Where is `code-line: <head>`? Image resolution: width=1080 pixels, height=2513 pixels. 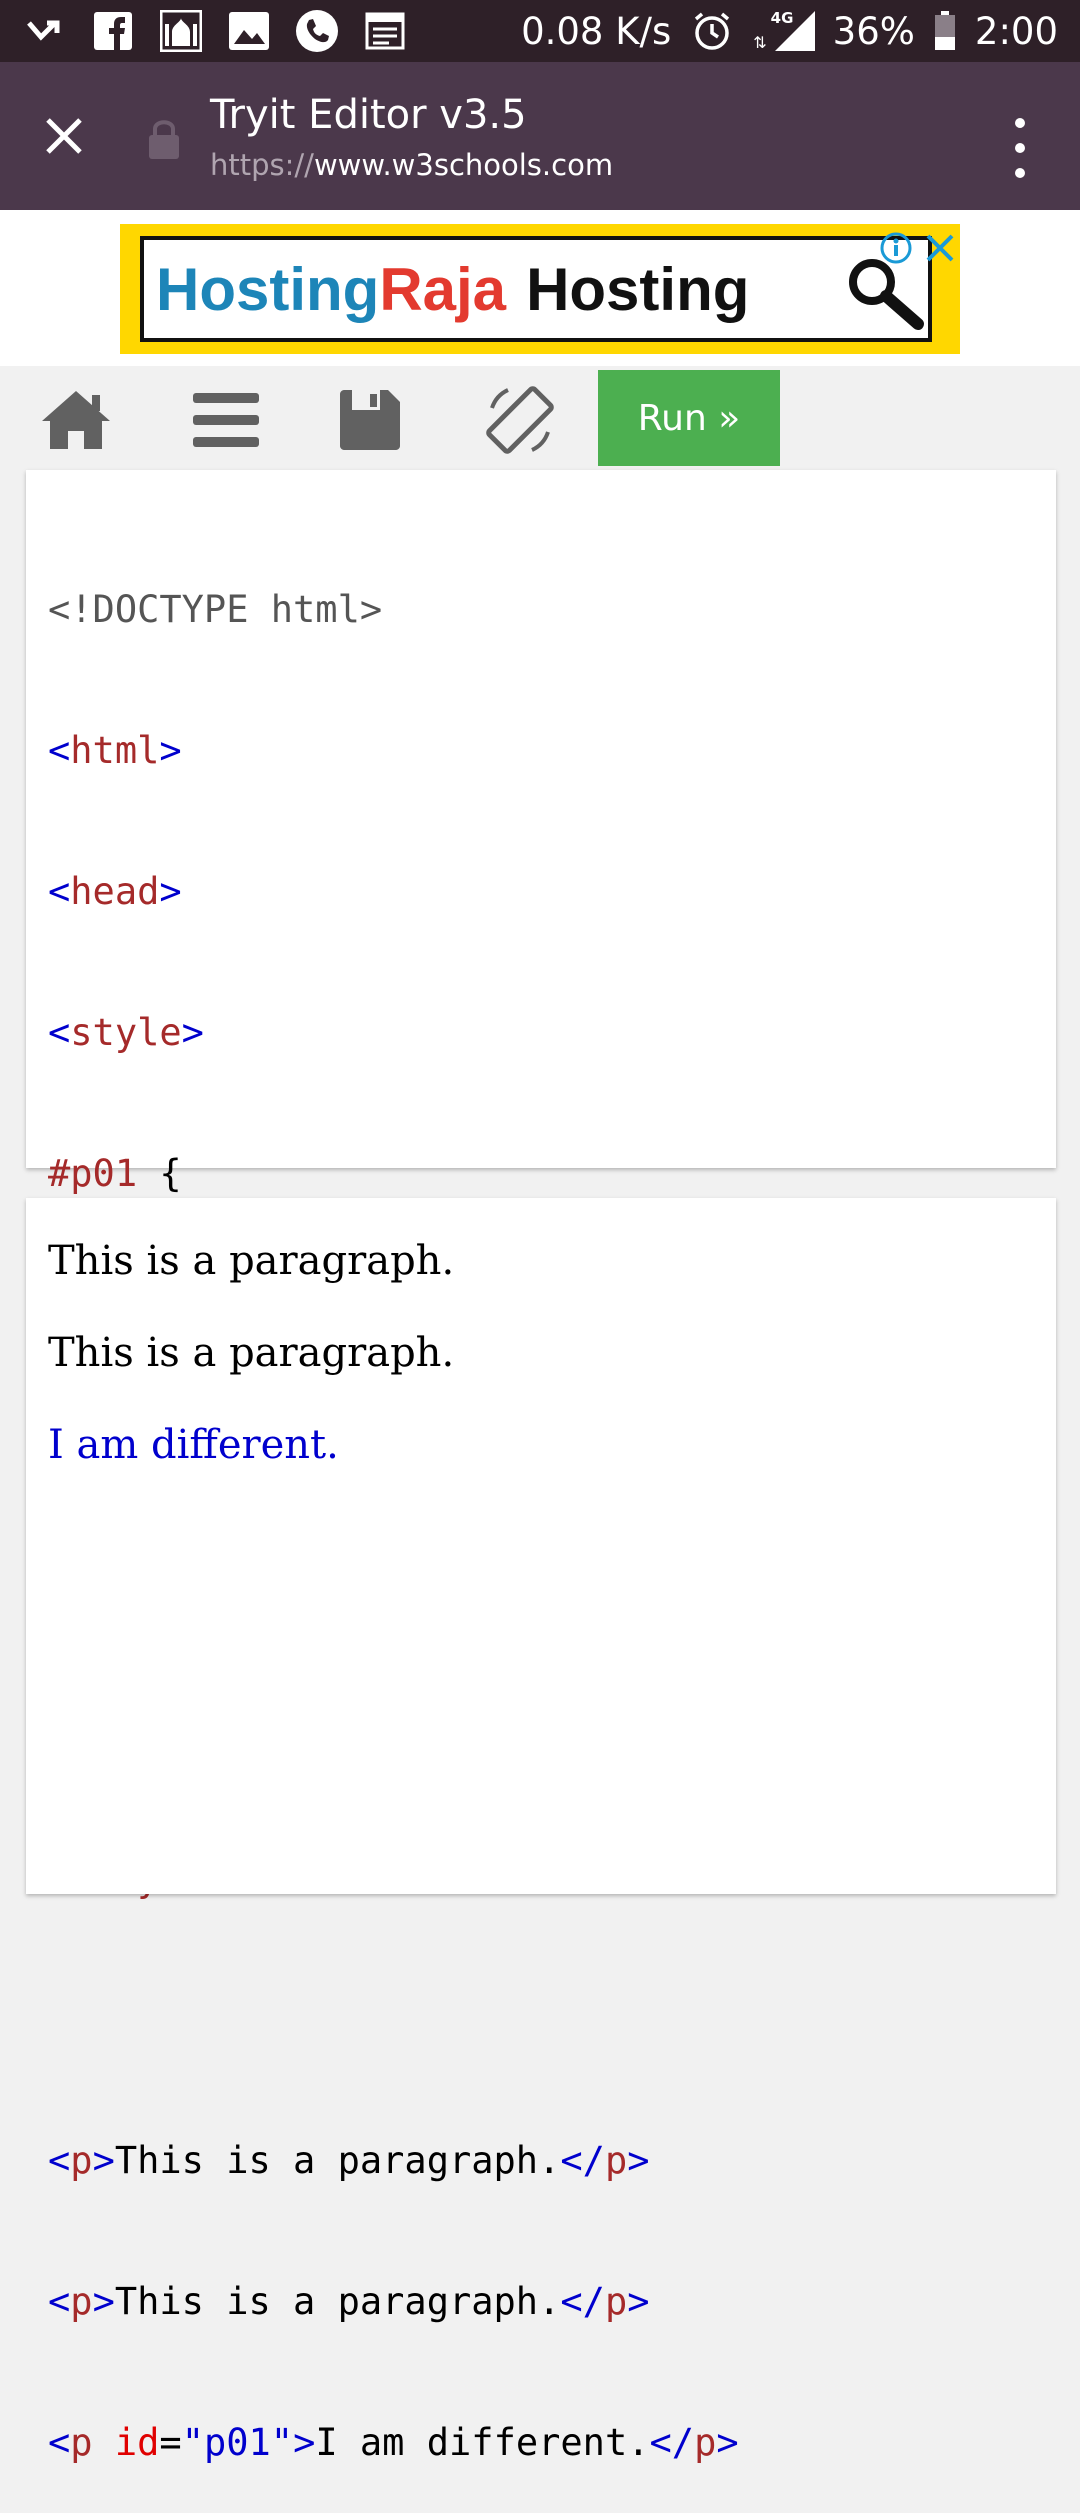
code-line: <head> is located at coordinates (552, 891).